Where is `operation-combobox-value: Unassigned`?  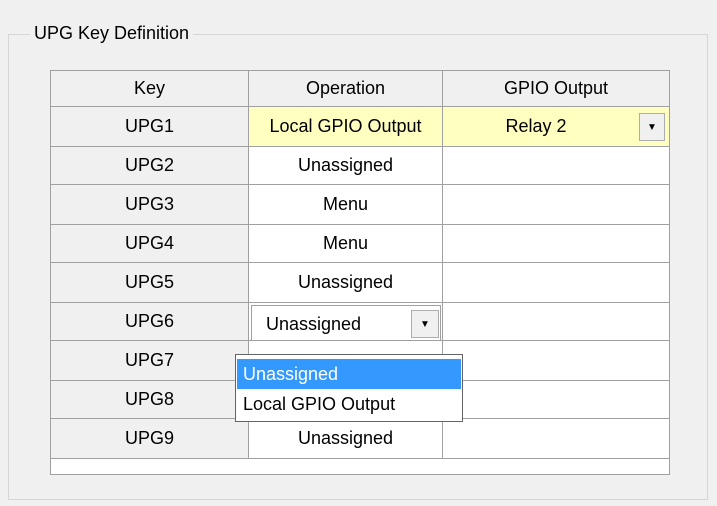 operation-combobox-value: Unassigned is located at coordinates (314, 324).